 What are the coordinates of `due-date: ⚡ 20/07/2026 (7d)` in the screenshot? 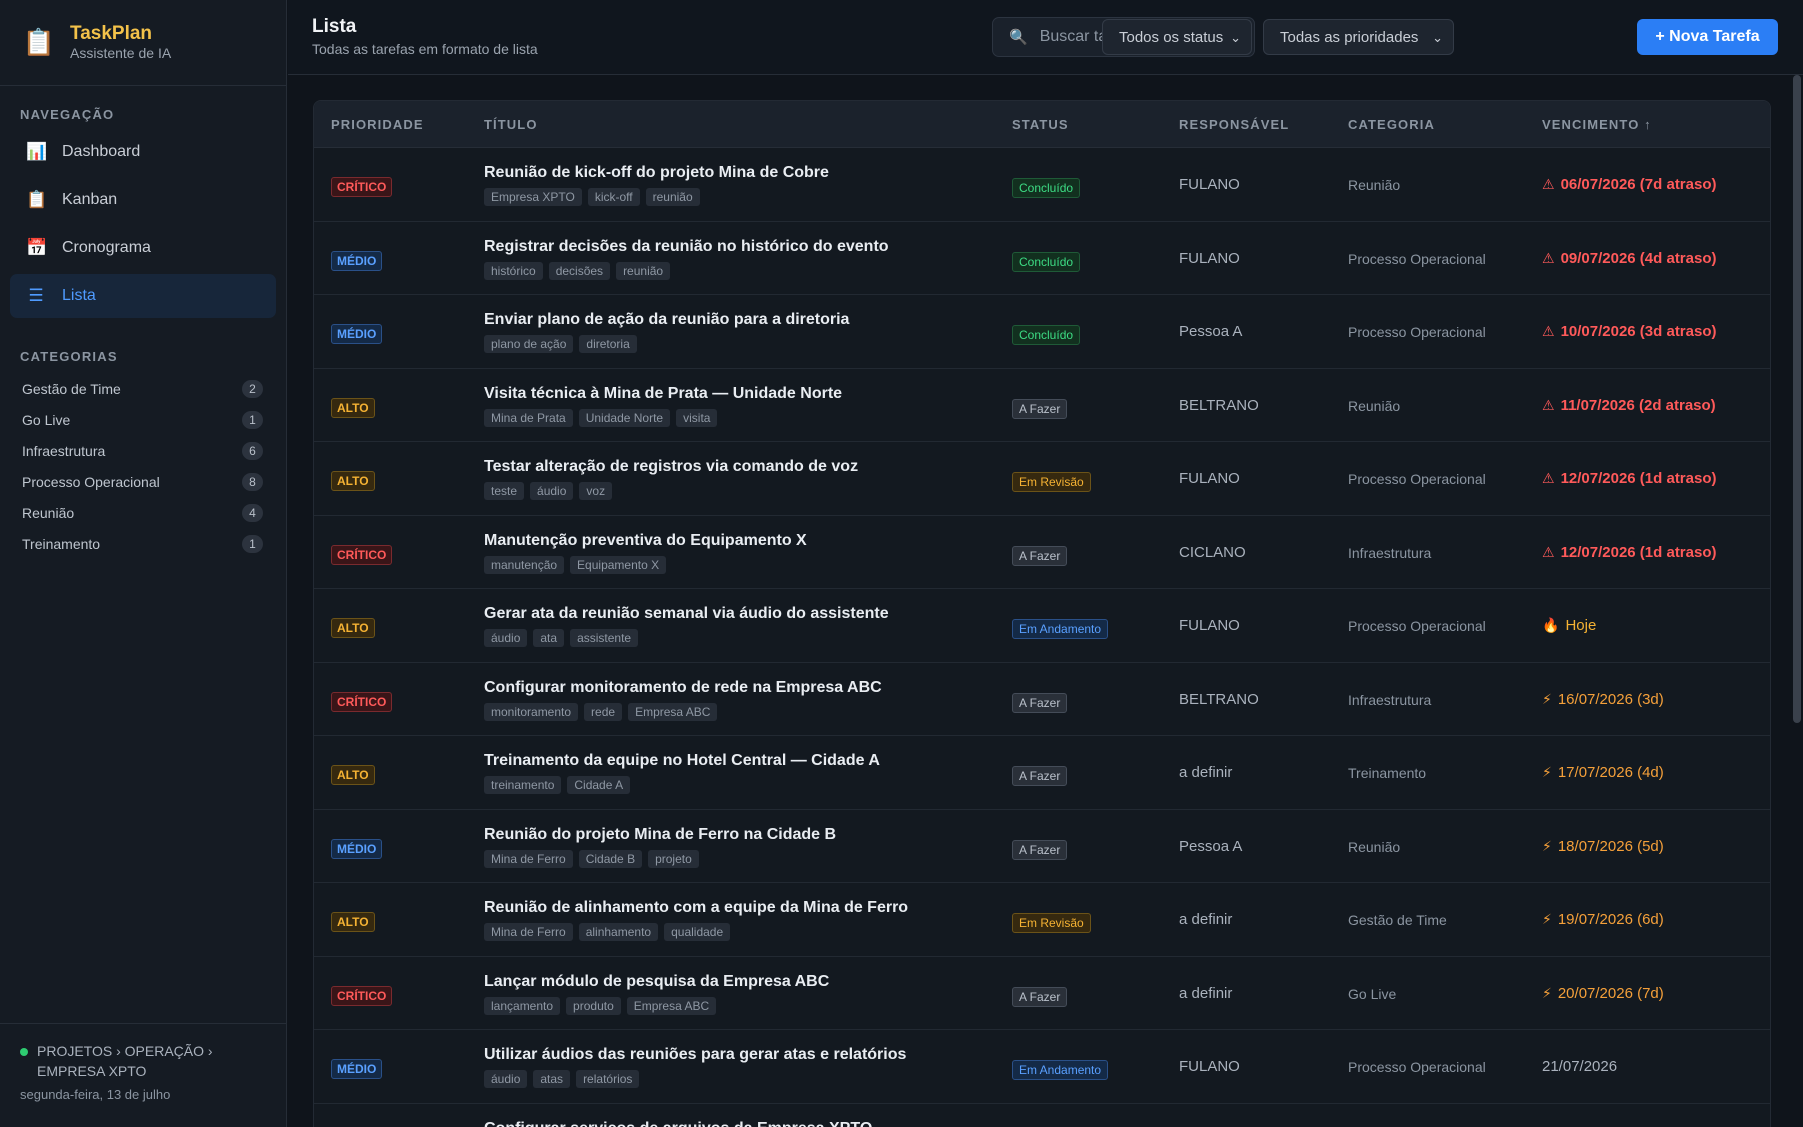 It's located at (1603, 993).